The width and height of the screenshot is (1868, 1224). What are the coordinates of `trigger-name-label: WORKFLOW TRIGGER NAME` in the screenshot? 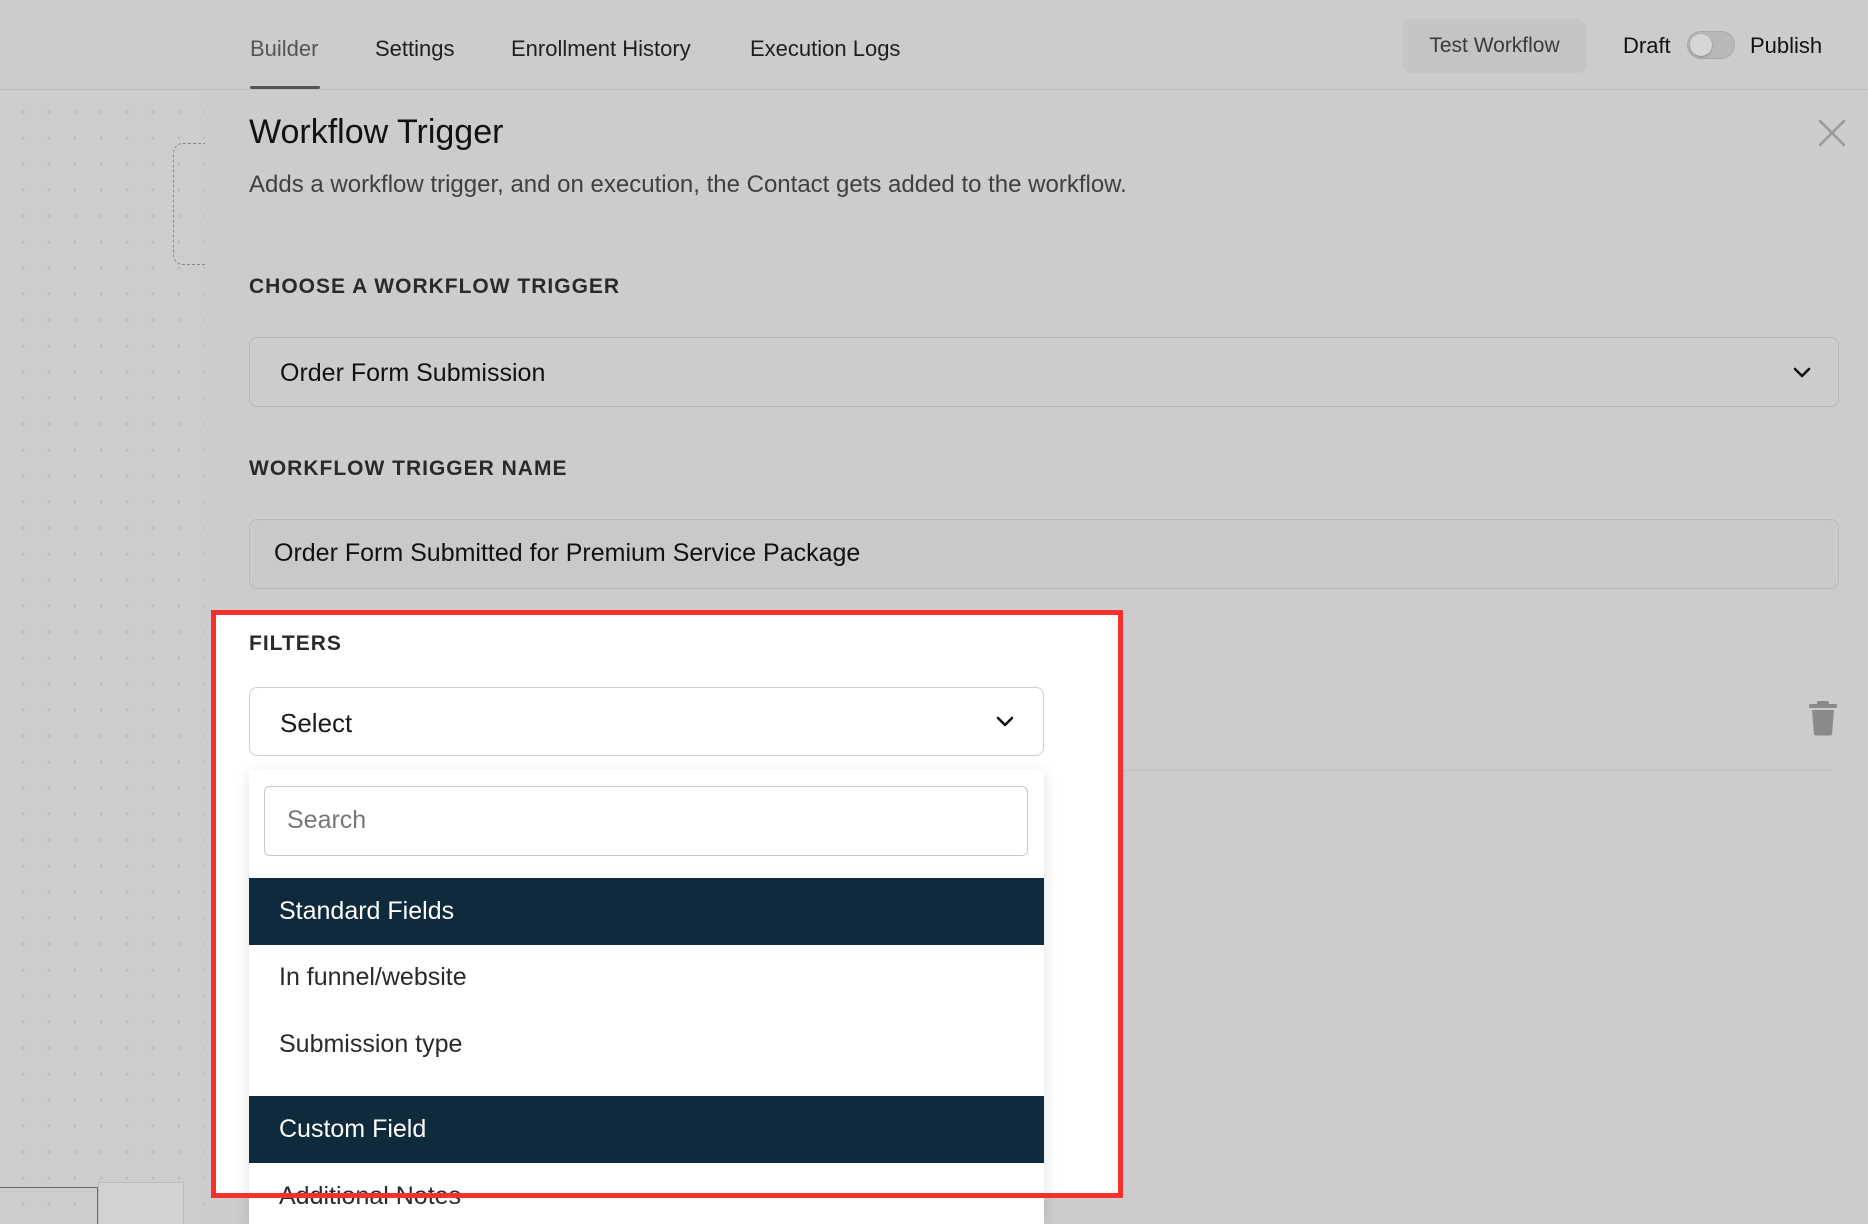 It's located at (408, 468).